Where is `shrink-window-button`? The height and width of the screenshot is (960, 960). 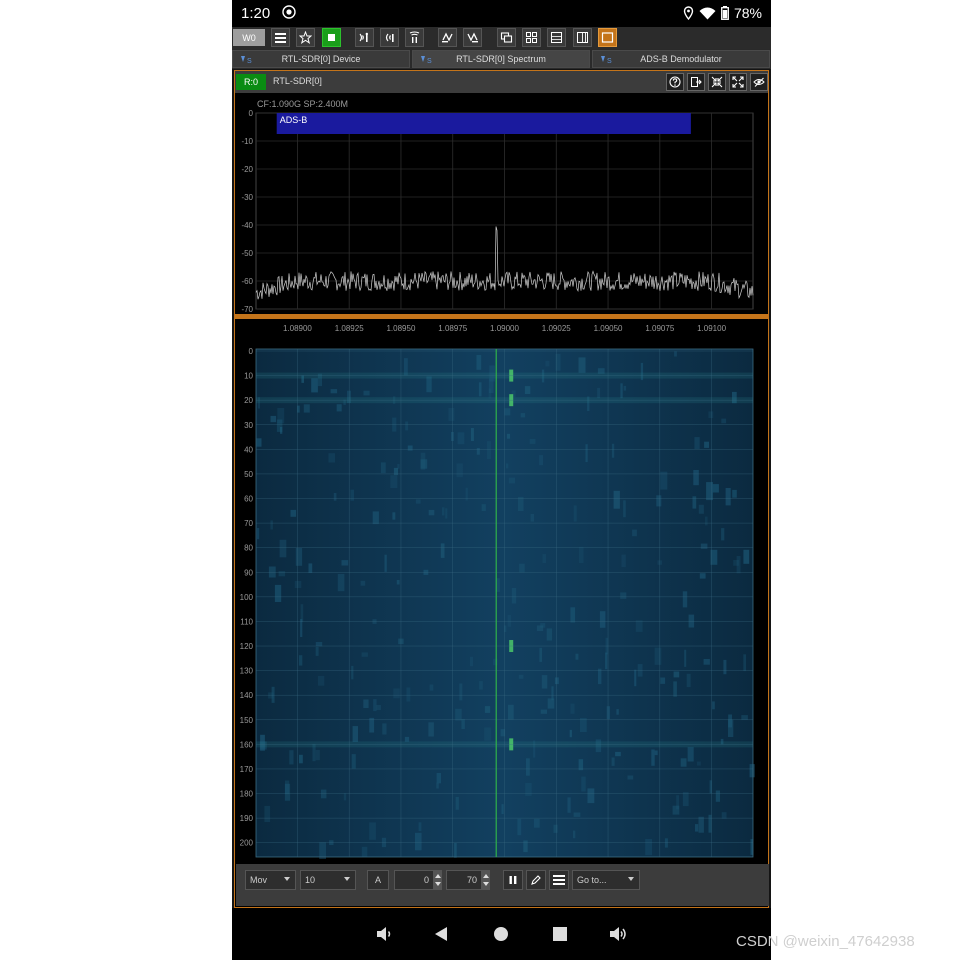 shrink-window-button is located at coordinates (717, 82).